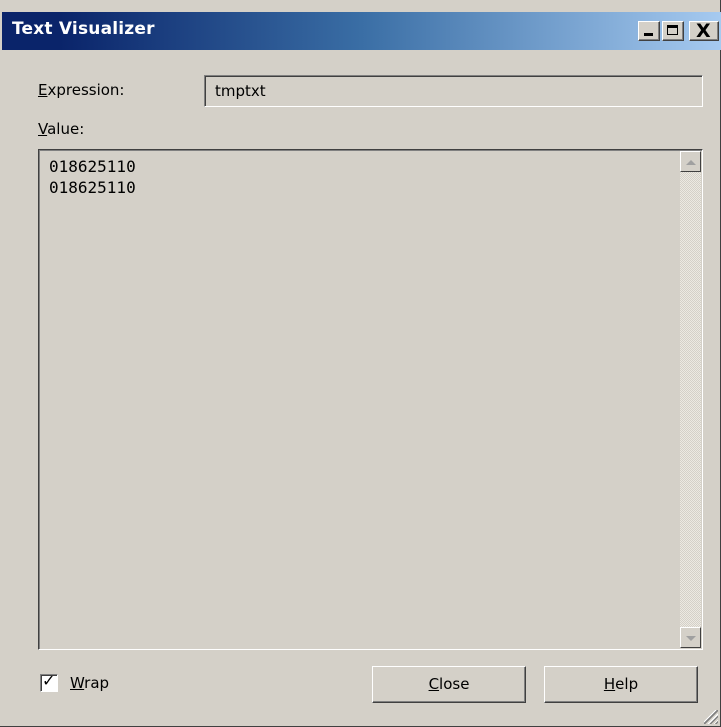  Describe the element at coordinates (240, 91) in the screenshot. I see `expression-value: tmptxt` at that location.